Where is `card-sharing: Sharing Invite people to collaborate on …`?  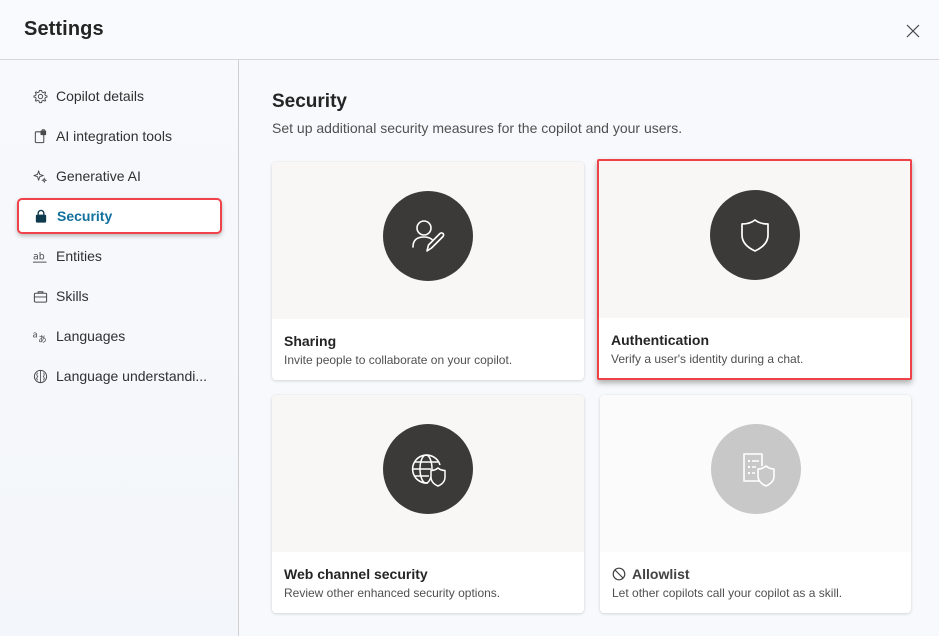
card-sharing: Sharing Invite people to collaborate on … is located at coordinates (428, 271).